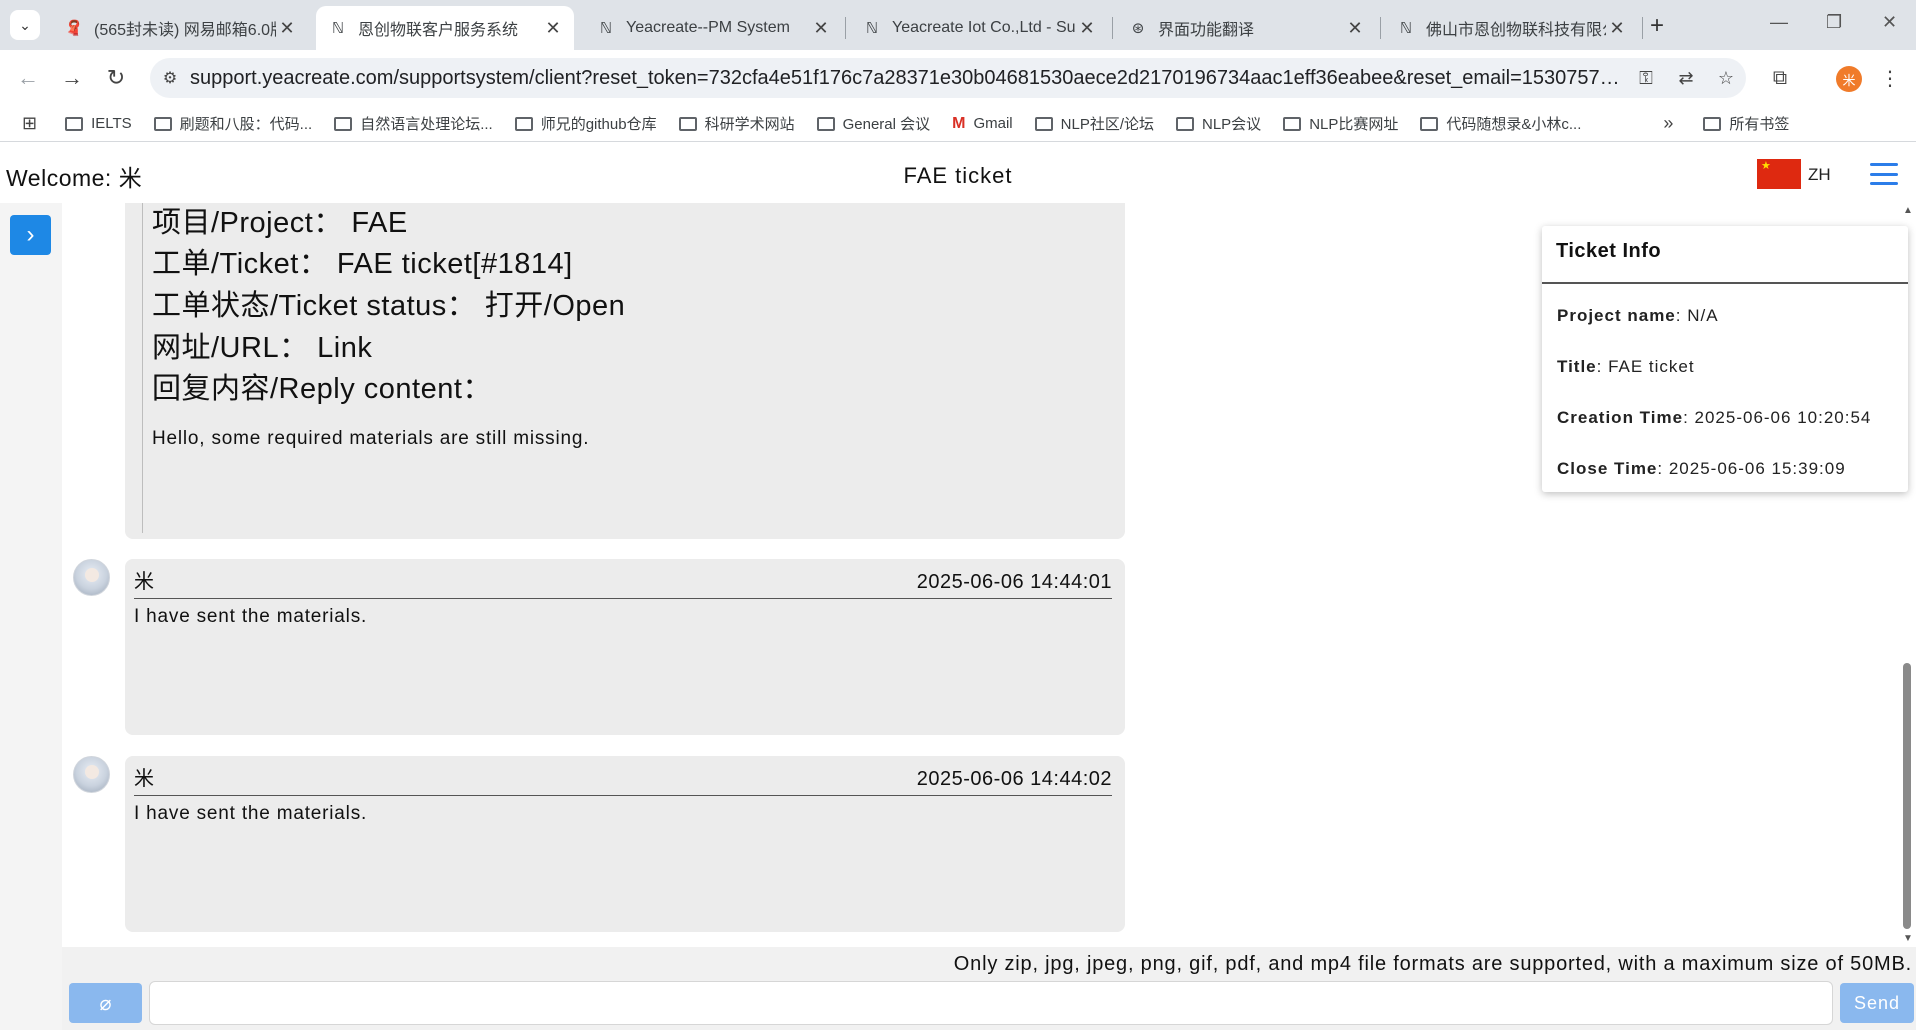 The width and height of the screenshot is (1916, 1030). What do you see at coordinates (1746, 123) in the screenshot?
I see `all-bookmarks: 所有书签` at bounding box center [1746, 123].